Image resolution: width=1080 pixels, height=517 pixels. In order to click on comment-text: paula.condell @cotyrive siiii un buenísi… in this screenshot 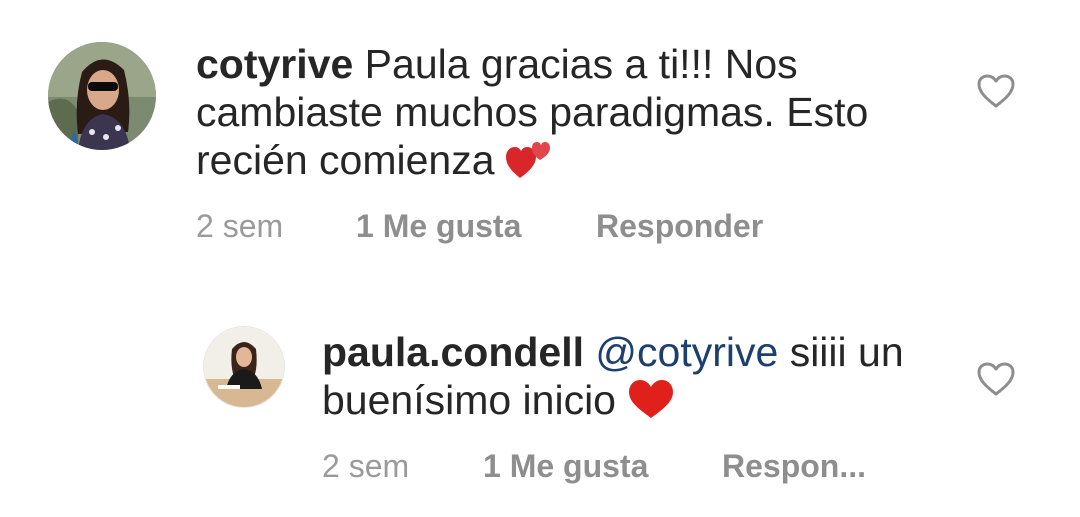, I will do `click(632, 379)`.